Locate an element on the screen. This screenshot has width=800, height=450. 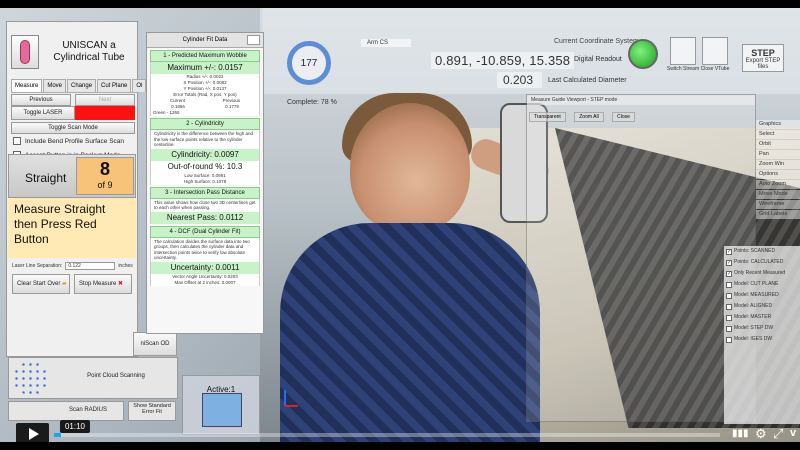
panel-tabs: MeasureMoveChangeCut PlaneOl◂▸ is located at coordinates (85, 86).